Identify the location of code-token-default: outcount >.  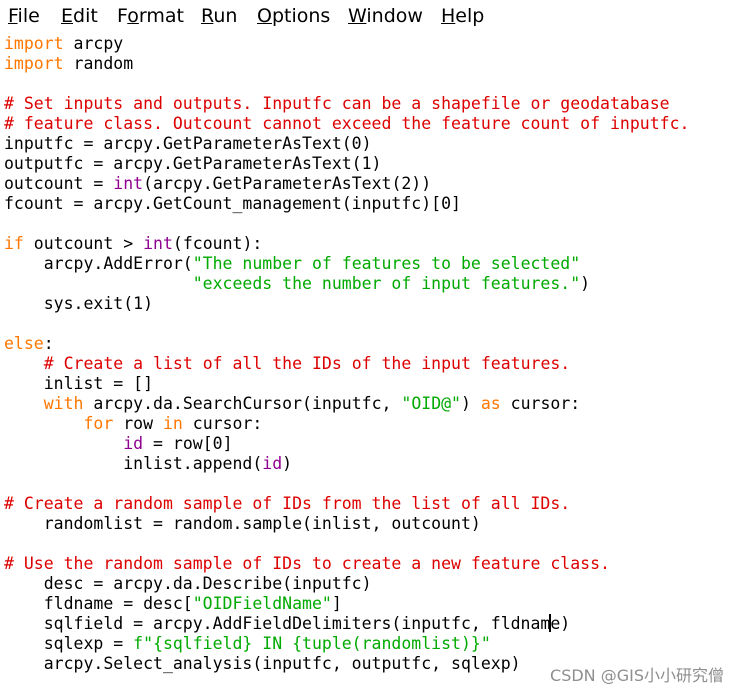
(83, 243).